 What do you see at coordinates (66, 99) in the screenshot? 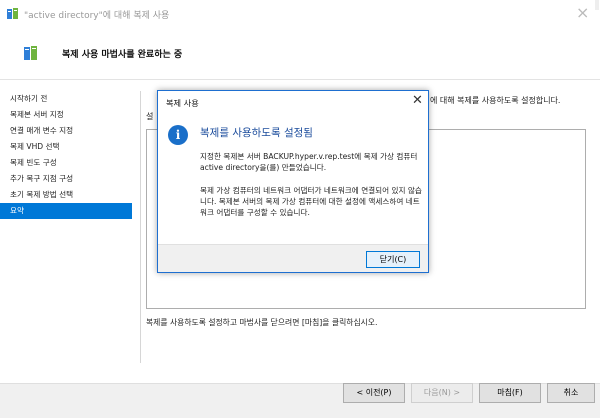
I see `nav-item-before-you-begin: 시작하기 전` at bounding box center [66, 99].